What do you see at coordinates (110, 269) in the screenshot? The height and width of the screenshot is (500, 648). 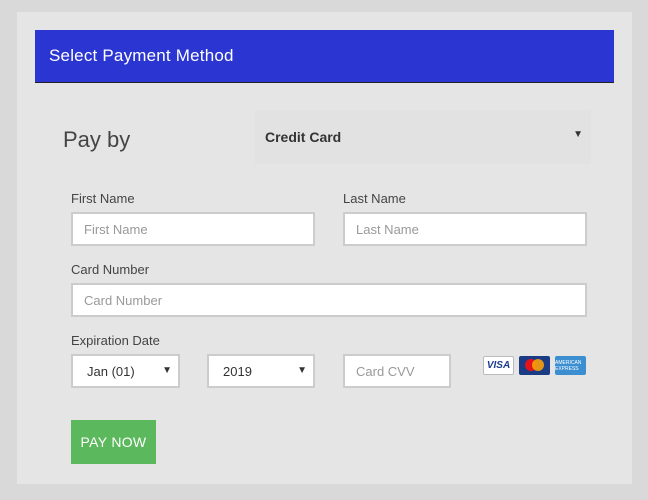 I see `card-number-label: Card Number` at bounding box center [110, 269].